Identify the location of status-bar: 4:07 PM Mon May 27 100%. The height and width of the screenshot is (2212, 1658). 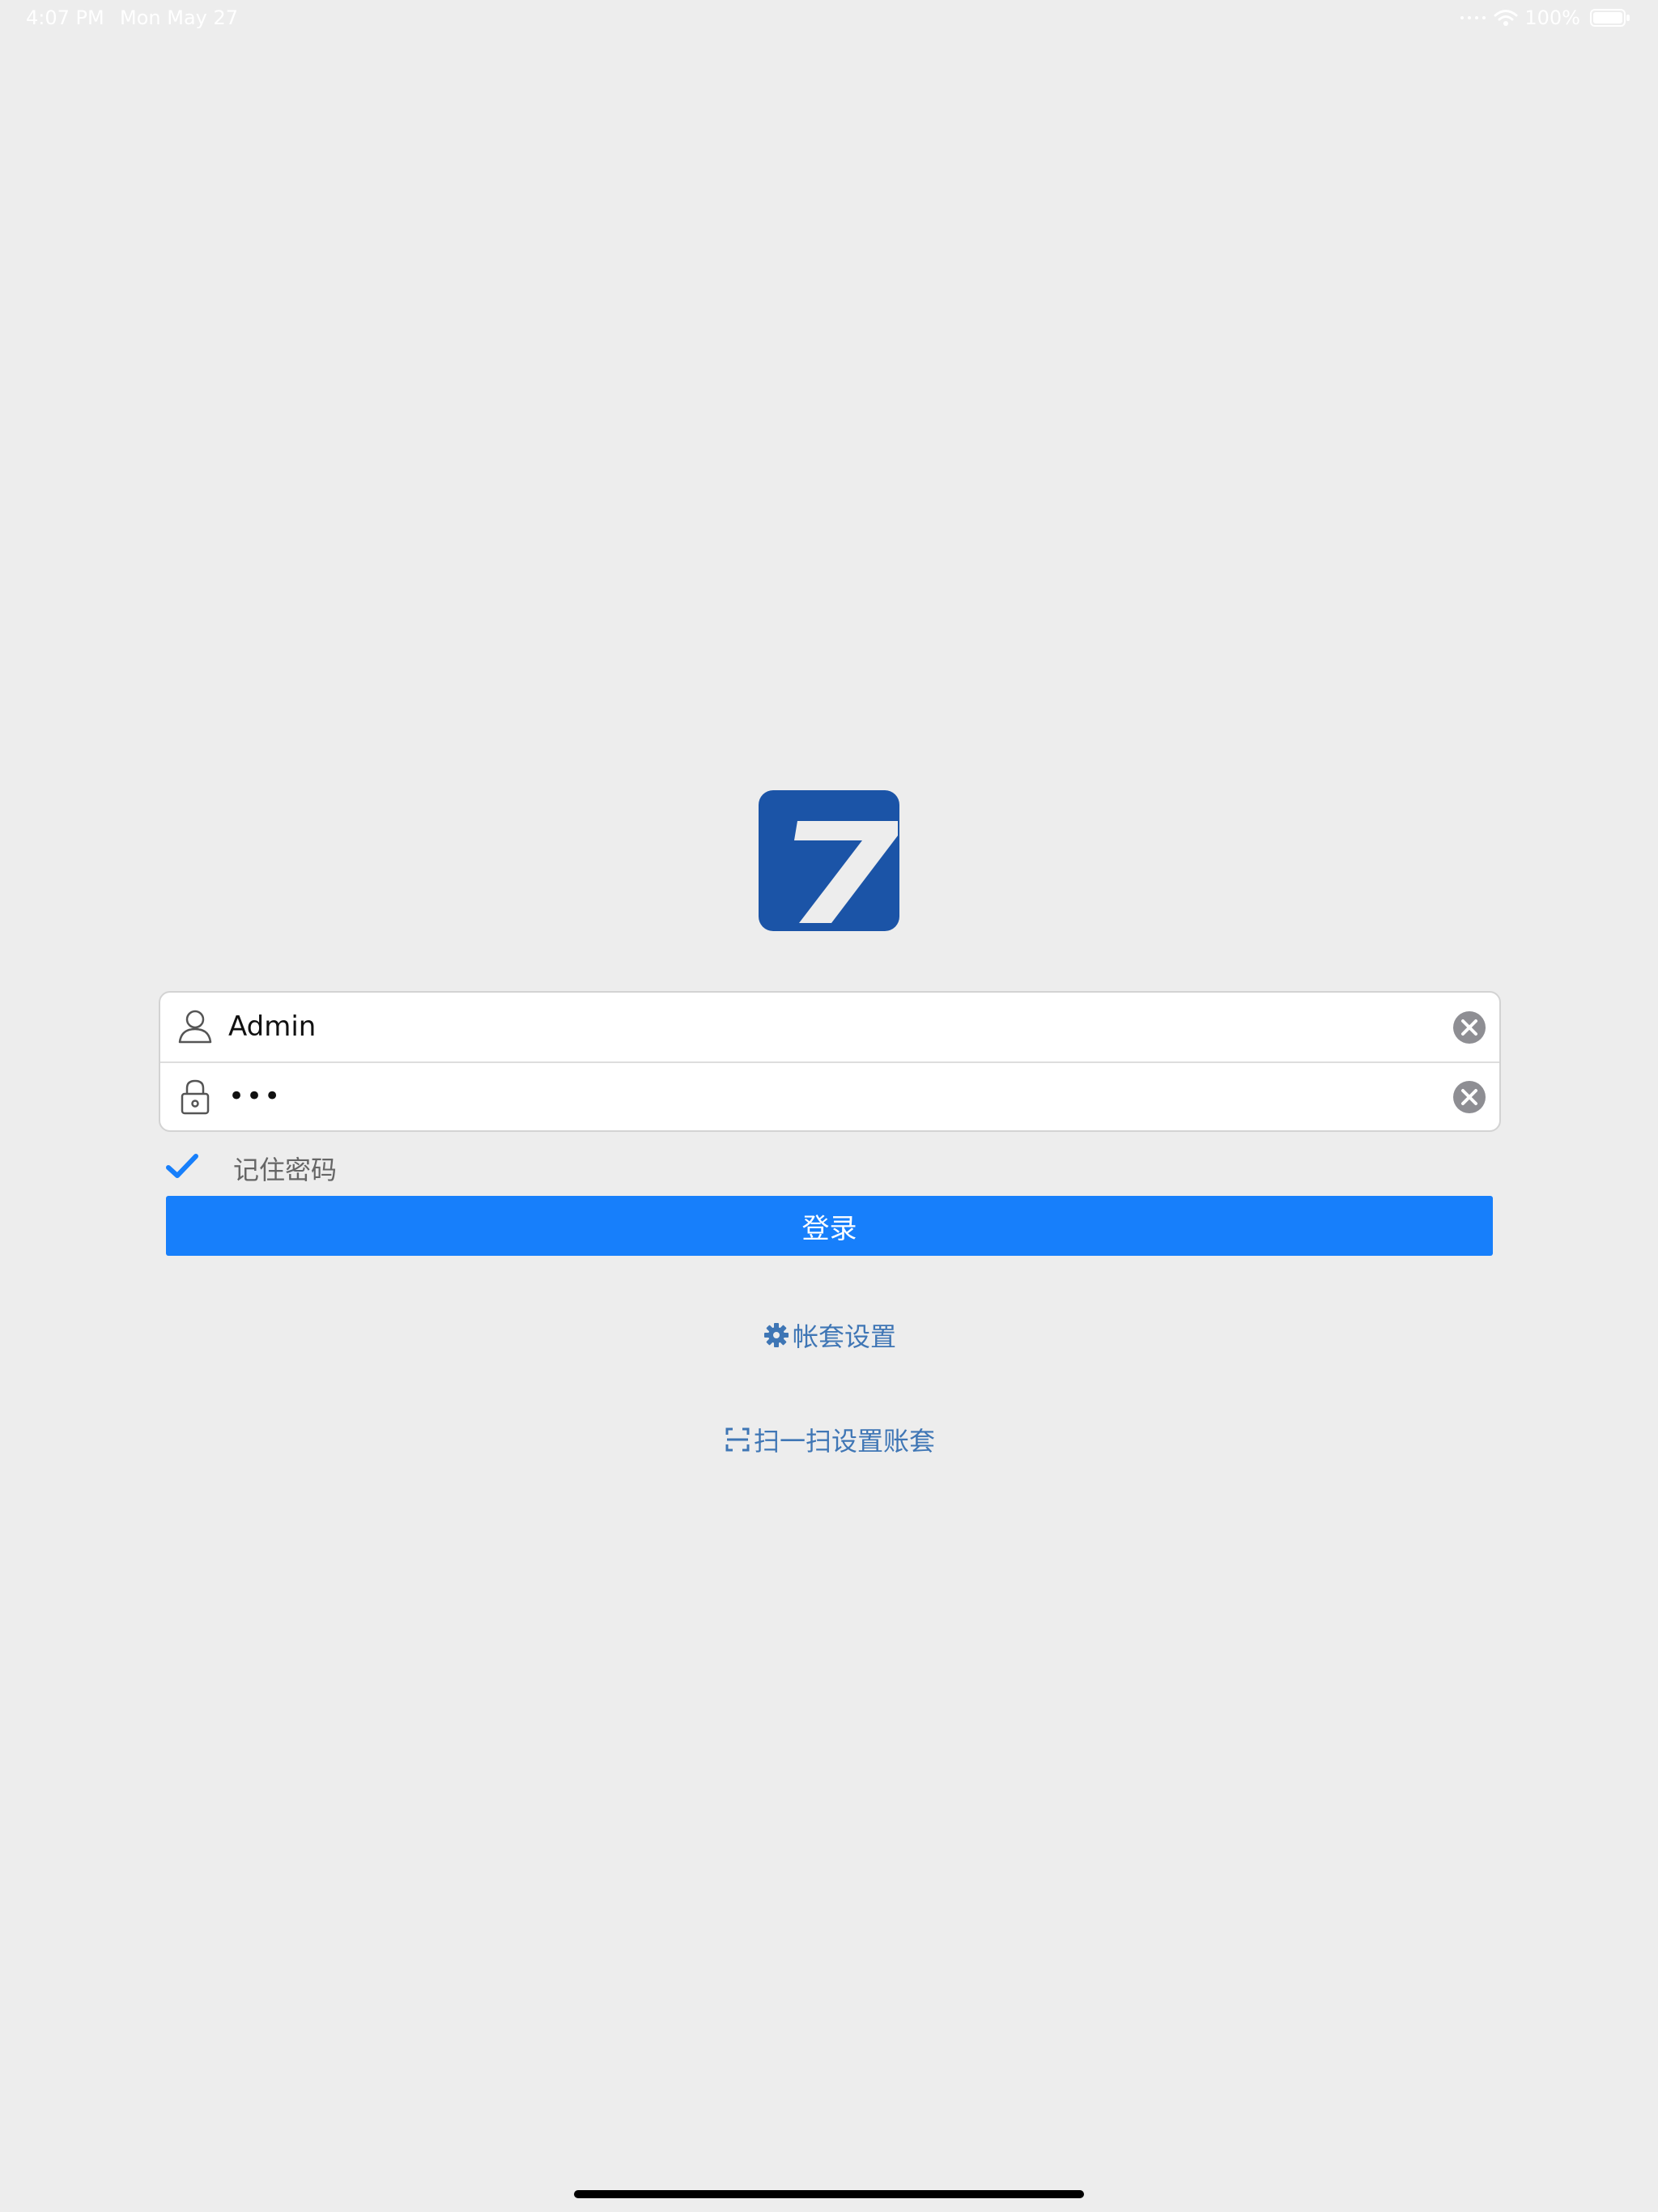
(829, 19).